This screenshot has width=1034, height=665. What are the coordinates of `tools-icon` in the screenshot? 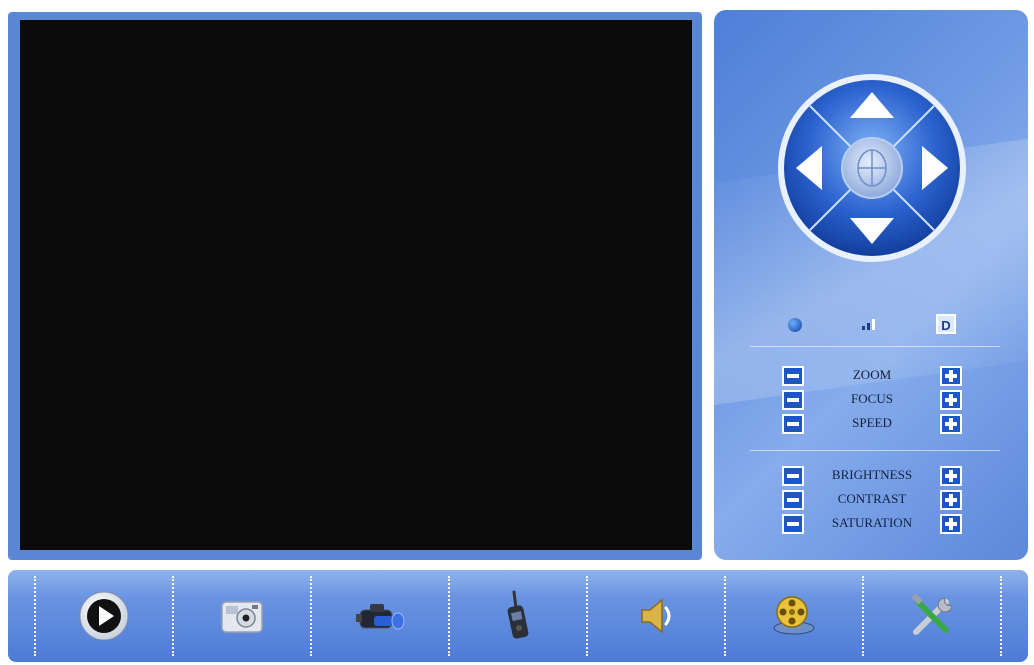 It's located at (932, 614).